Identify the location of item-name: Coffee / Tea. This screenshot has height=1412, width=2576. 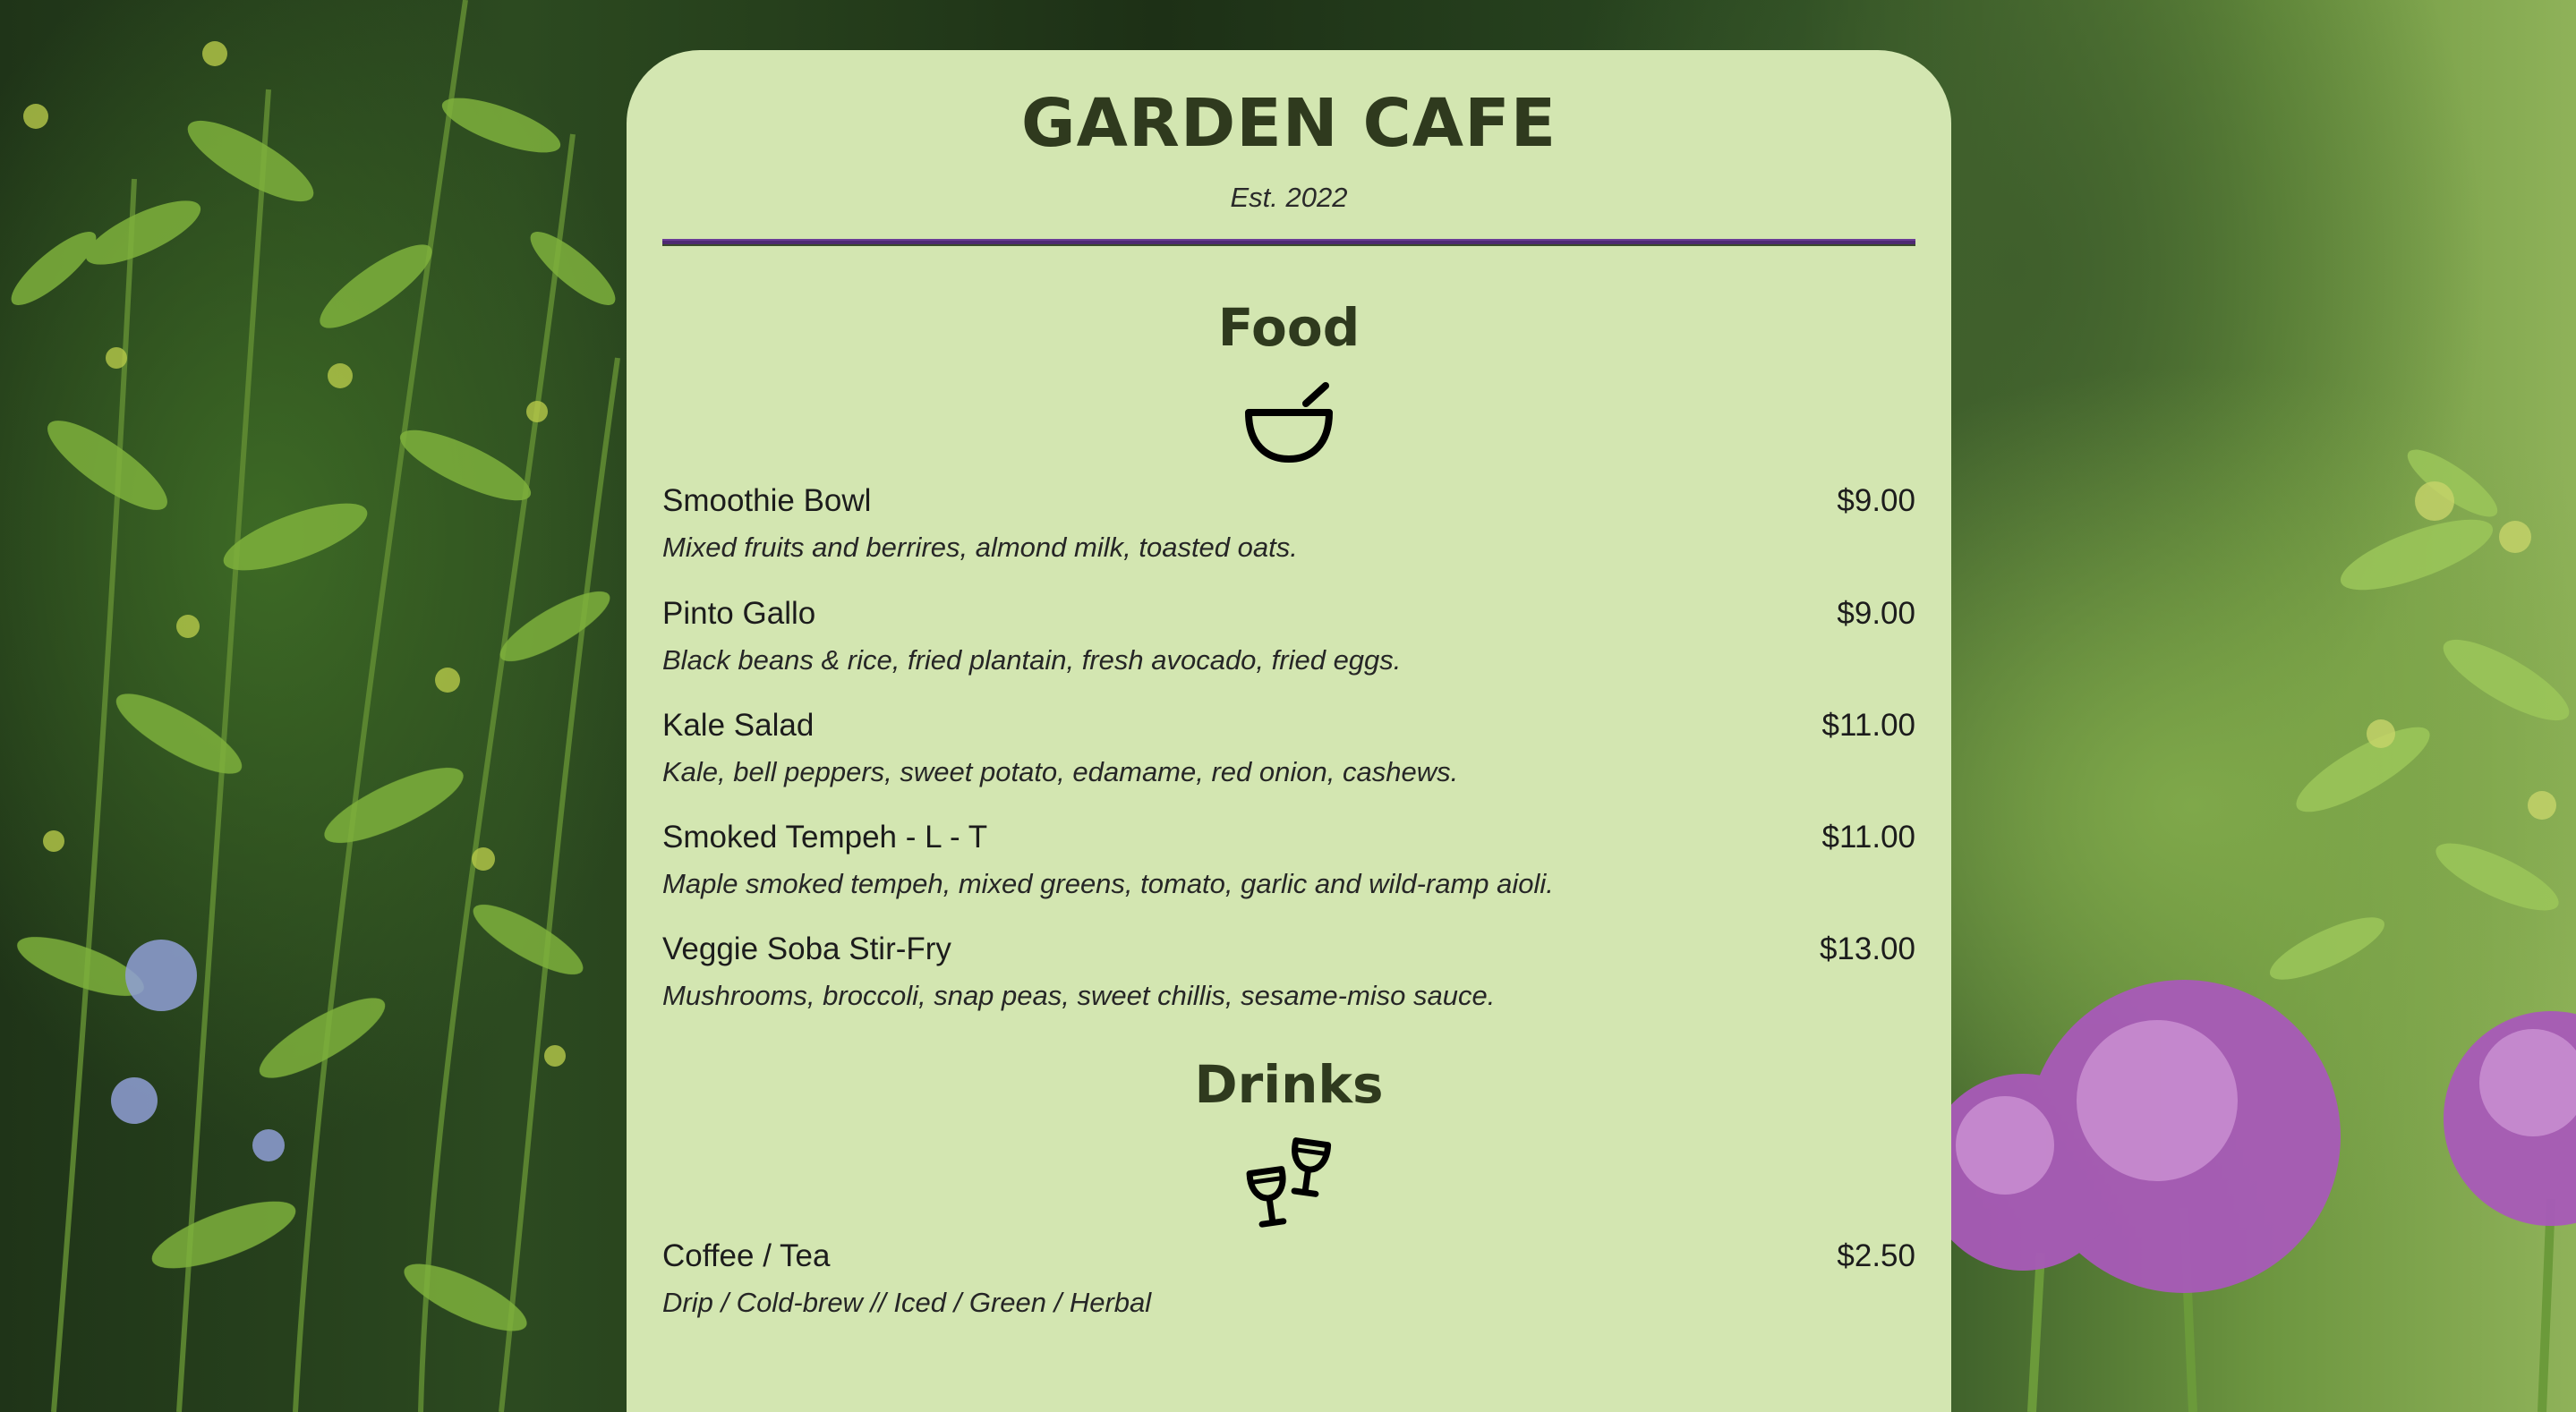
(746, 1256).